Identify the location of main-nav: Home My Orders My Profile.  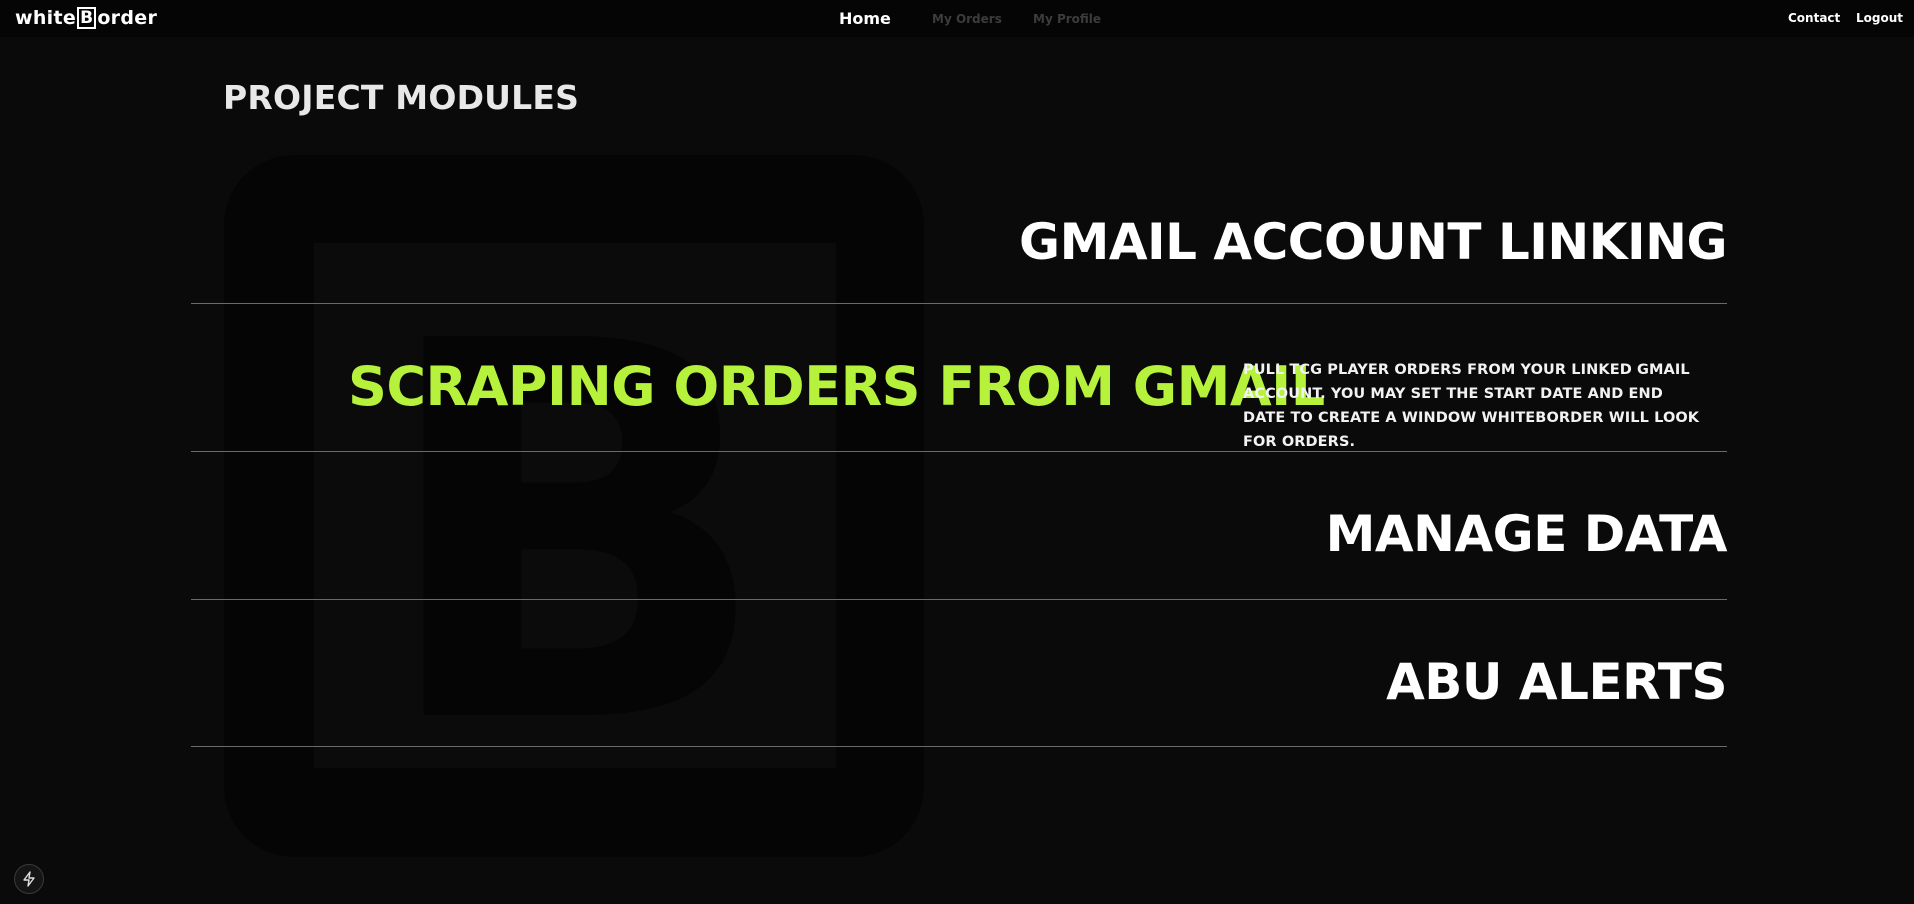
(957, 18).